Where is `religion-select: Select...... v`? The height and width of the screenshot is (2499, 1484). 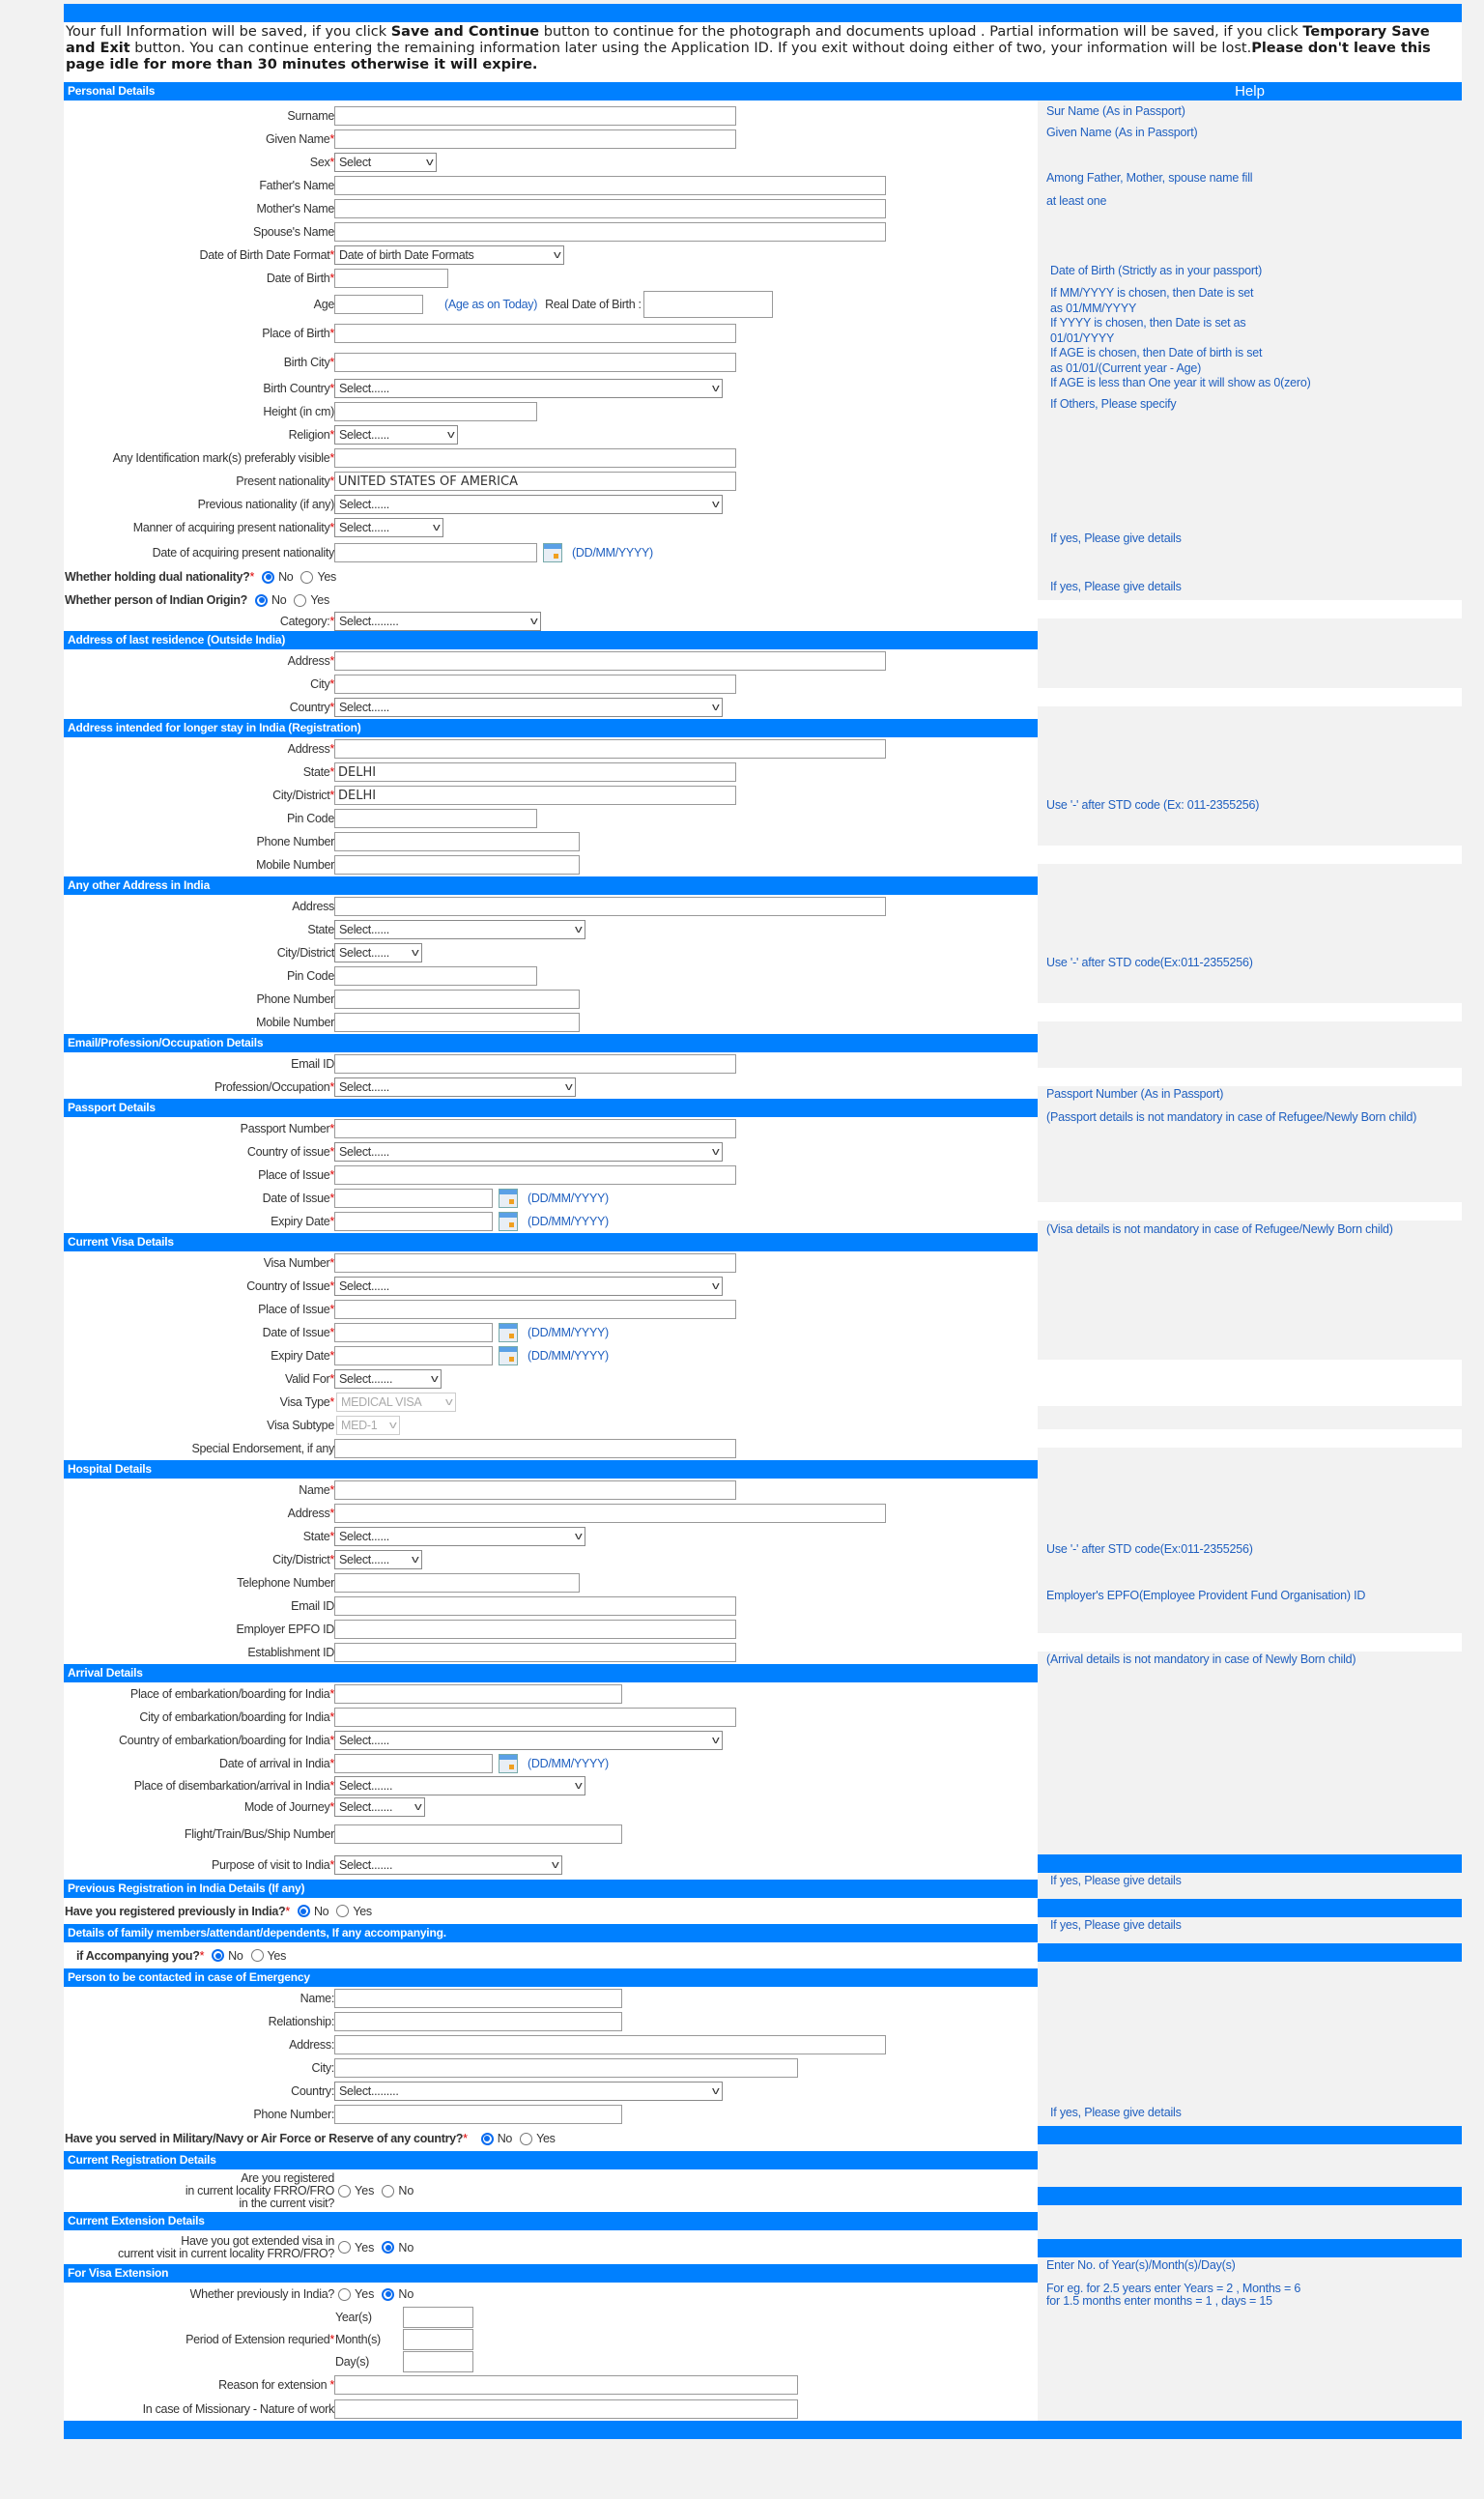
religion-select: Select...... v is located at coordinates (396, 435).